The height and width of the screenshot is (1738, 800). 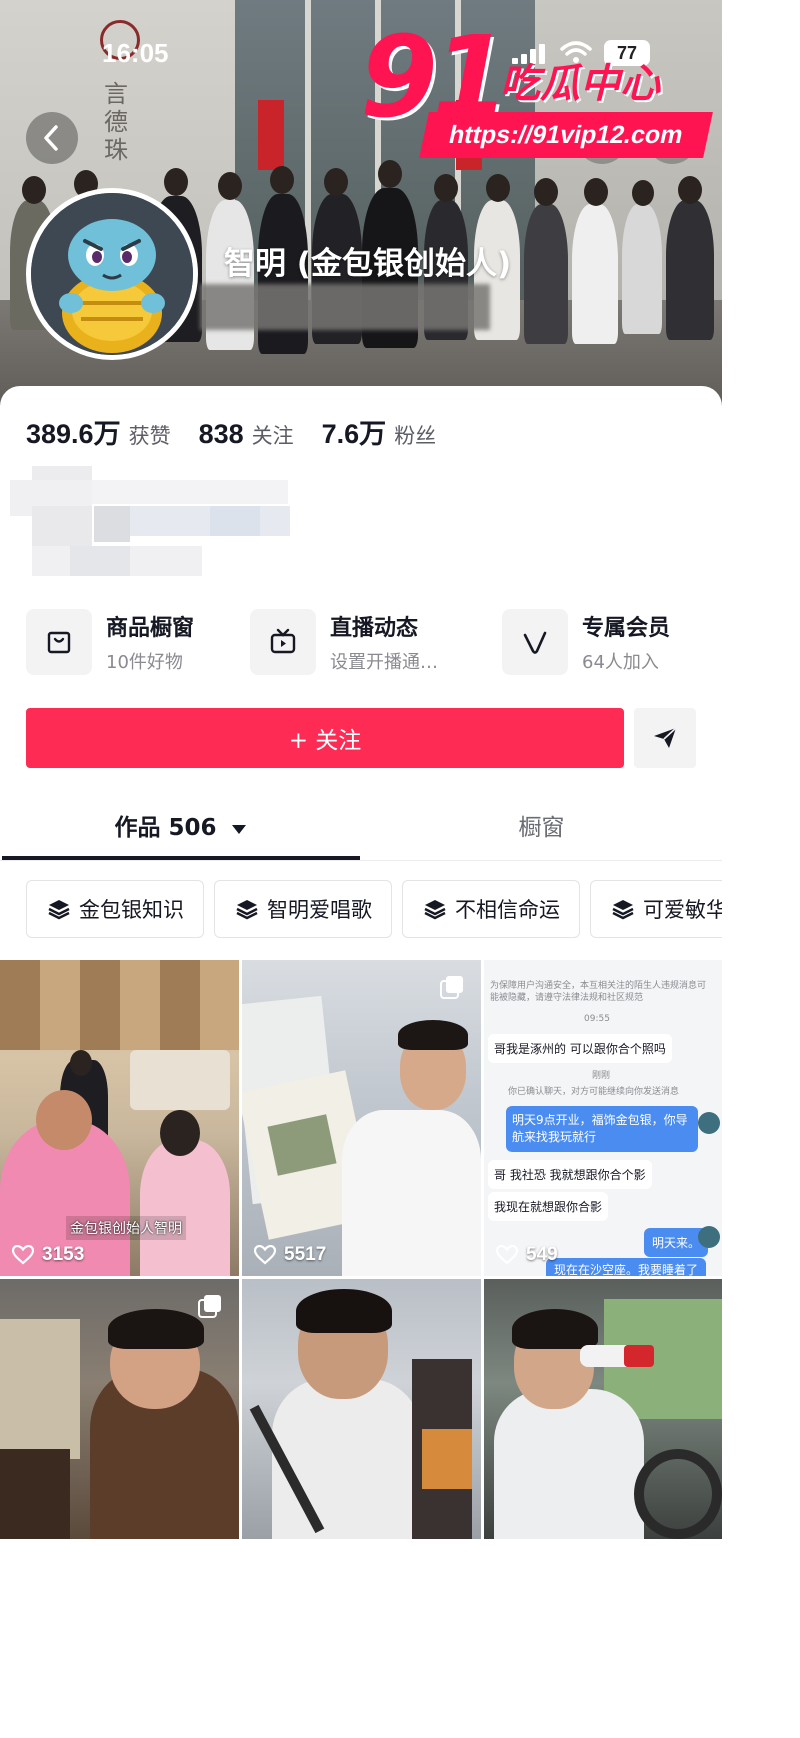 What do you see at coordinates (361, 1118) in the screenshot?
I see `video-thumbnail: 5517` at bounding box center [361, 1118].